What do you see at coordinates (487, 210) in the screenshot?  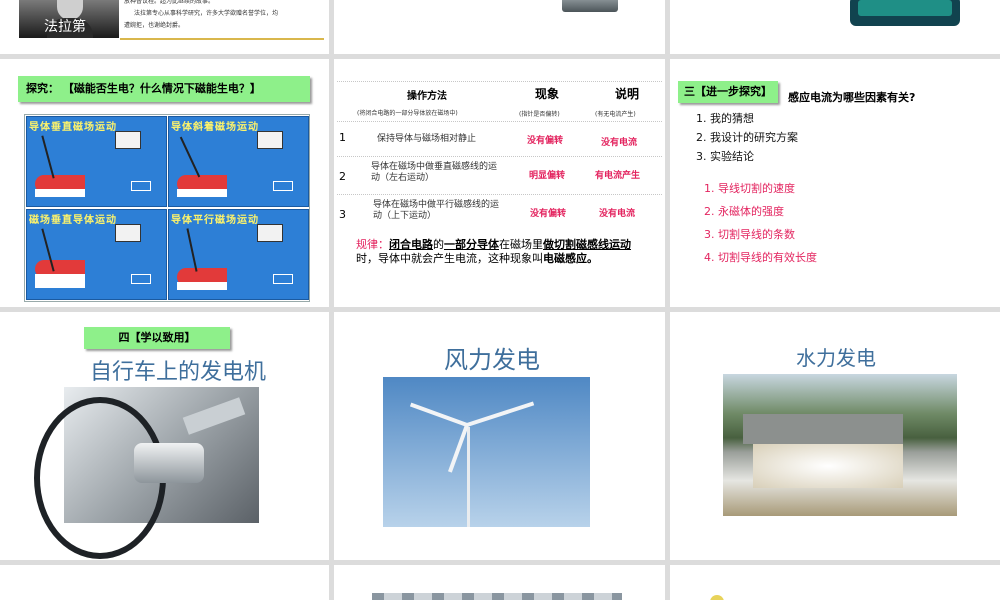 I see `row-3: 3 导体在磁场中做平行磁感线的运动（上下运动） 没有偏转 没有电流` at bounding box center [487, 210].